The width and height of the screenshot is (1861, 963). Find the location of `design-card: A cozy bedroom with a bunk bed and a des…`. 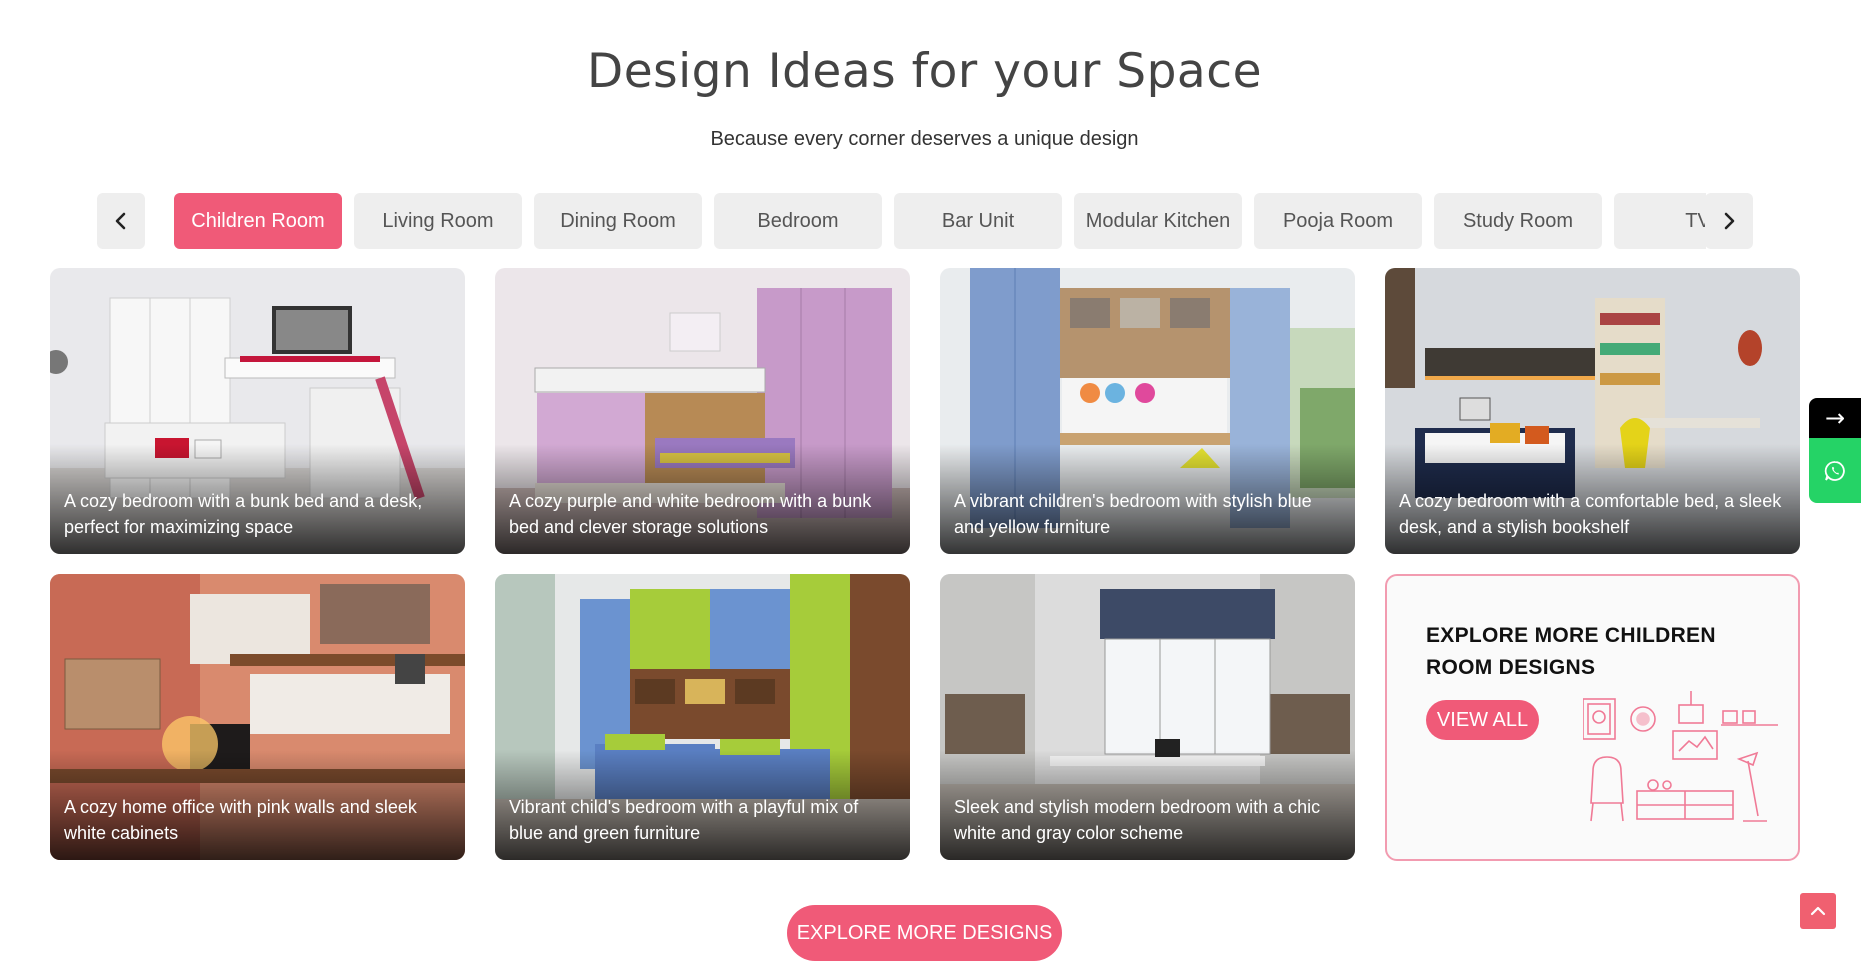

design-card: A cozy bedroom with a bunk bed and a des… is located at coordinates (257, 411).